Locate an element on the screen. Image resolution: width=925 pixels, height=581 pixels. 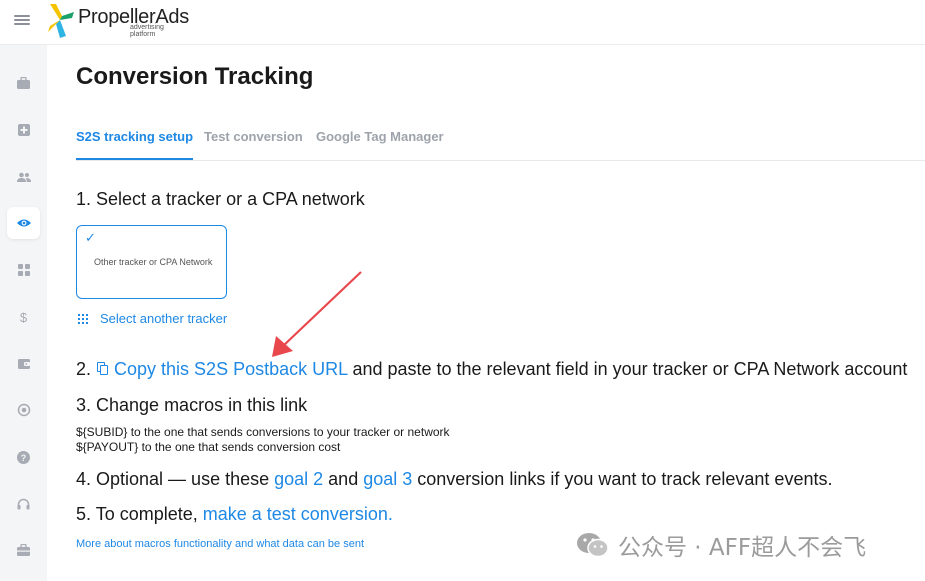
propeller-logo-mark is located at coordinates (61, 21).